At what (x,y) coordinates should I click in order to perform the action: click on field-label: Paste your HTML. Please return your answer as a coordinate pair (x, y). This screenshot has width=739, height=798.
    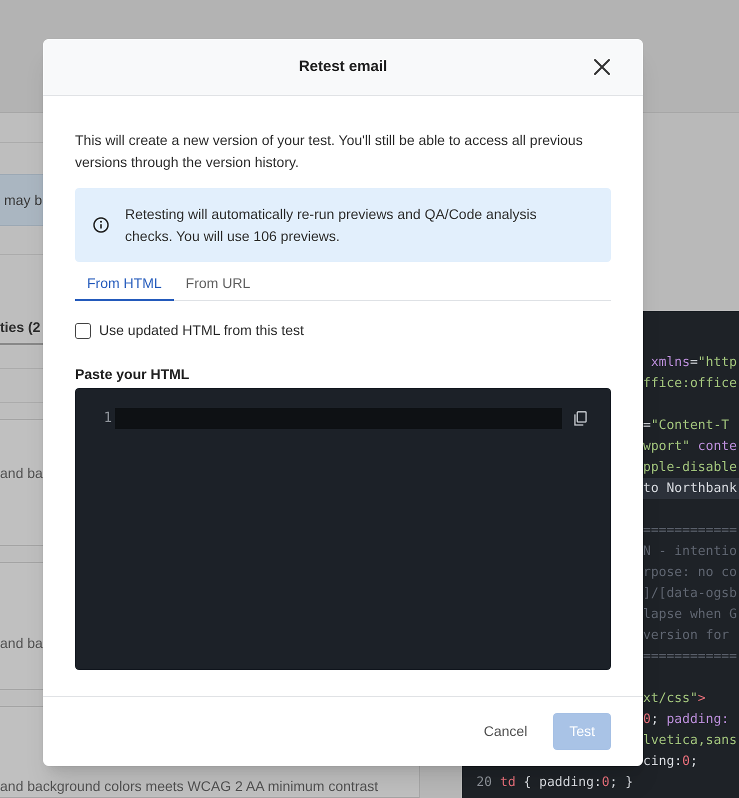
    Looking at the image, I should click on (132, 374).